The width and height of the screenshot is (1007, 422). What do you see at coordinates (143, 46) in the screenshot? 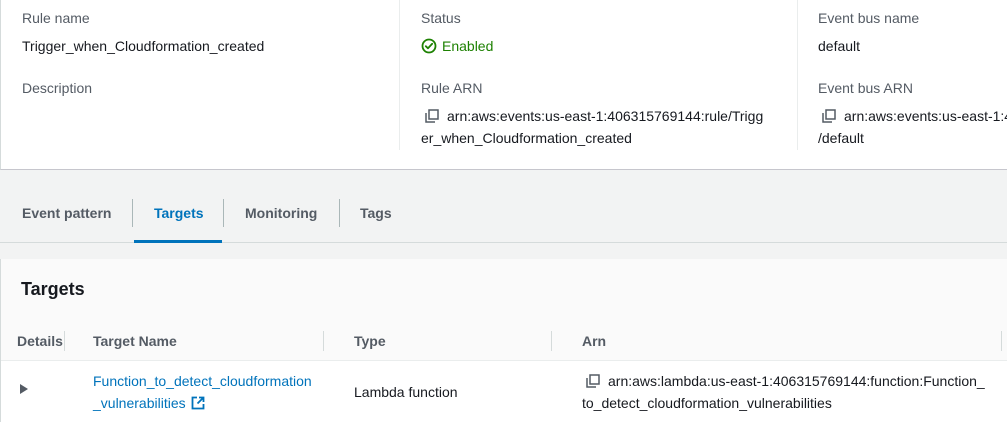
I see `rule-name-value: Trigger_when_Cloudformation_created` at bounding box center [143, 46].